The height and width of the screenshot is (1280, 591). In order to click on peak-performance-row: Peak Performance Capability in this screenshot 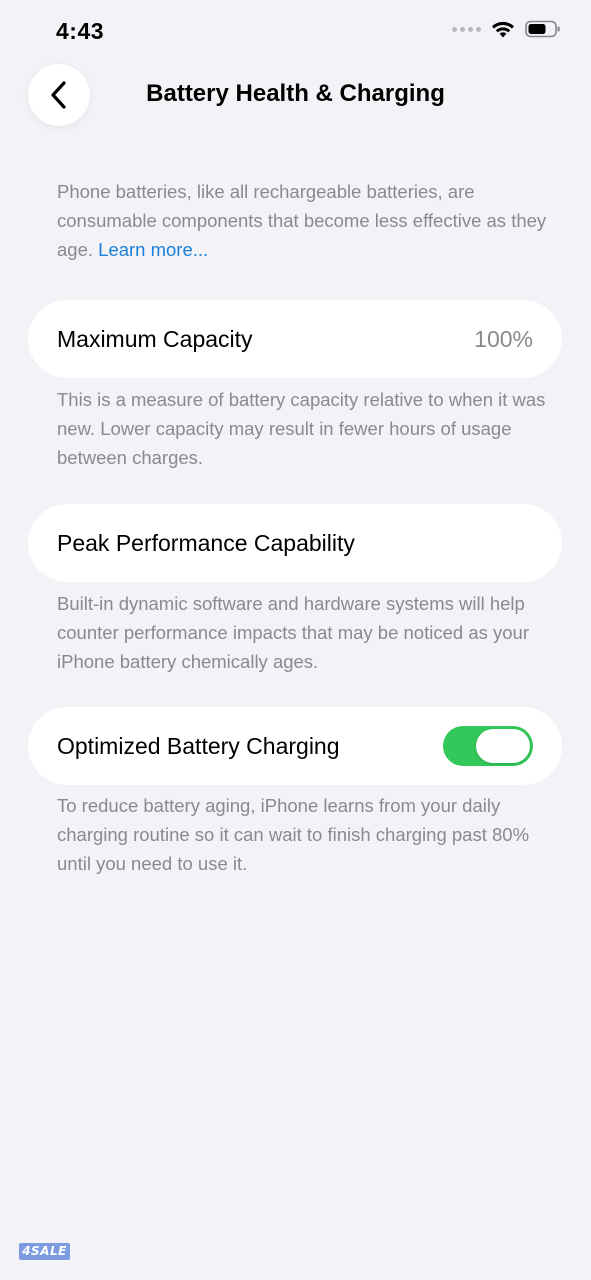, I will do `click(295, 543)`.